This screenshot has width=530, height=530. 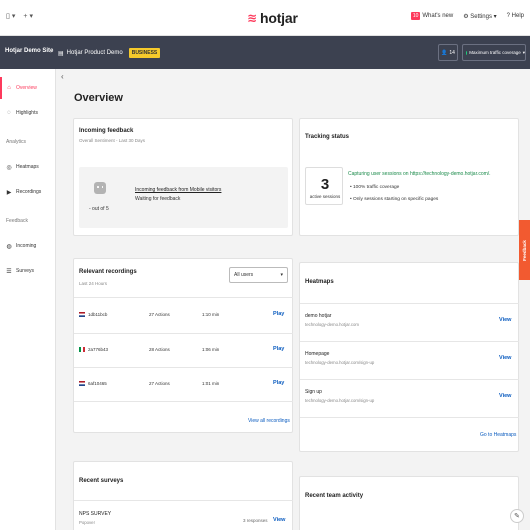 I want to click on sidebar-item-surveys: ☰ Surveys, so click(x=28, y=271).